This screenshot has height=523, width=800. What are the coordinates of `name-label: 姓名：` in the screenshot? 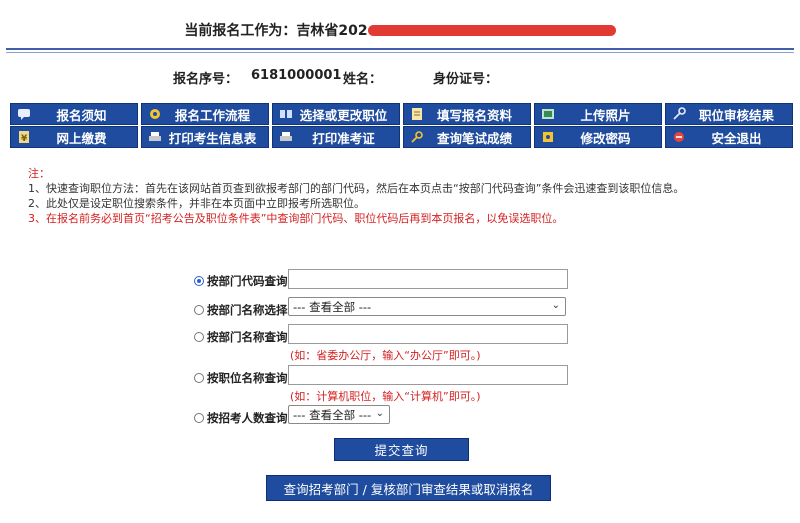 It's located at (363, 79).